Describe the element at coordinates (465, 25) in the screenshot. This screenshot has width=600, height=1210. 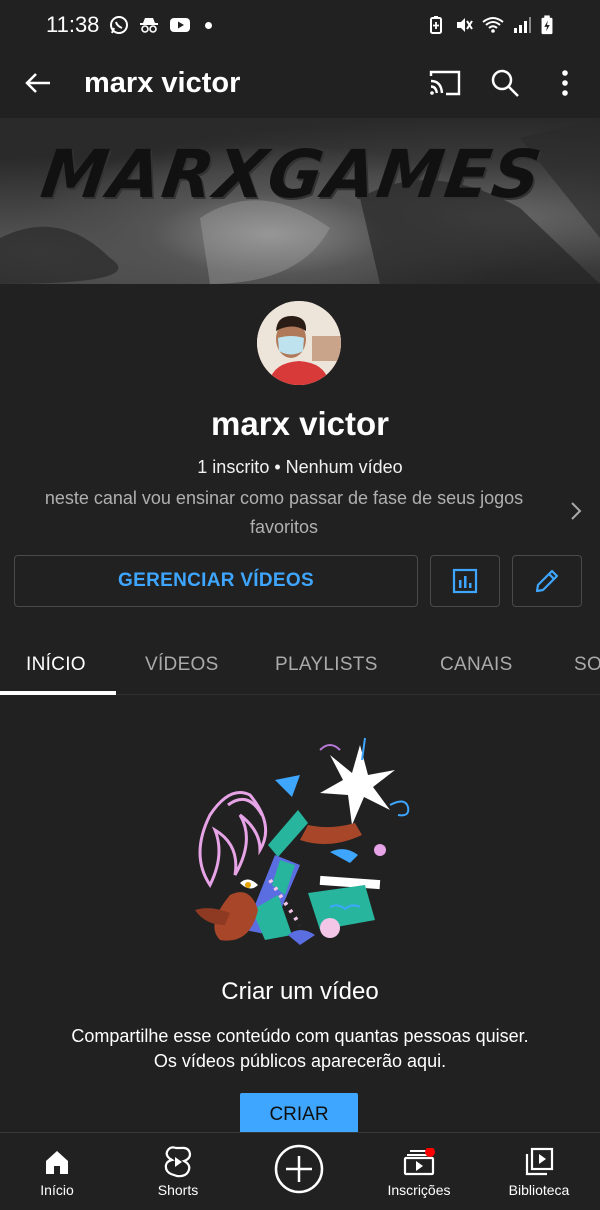
I see `mute-icon` at that location.